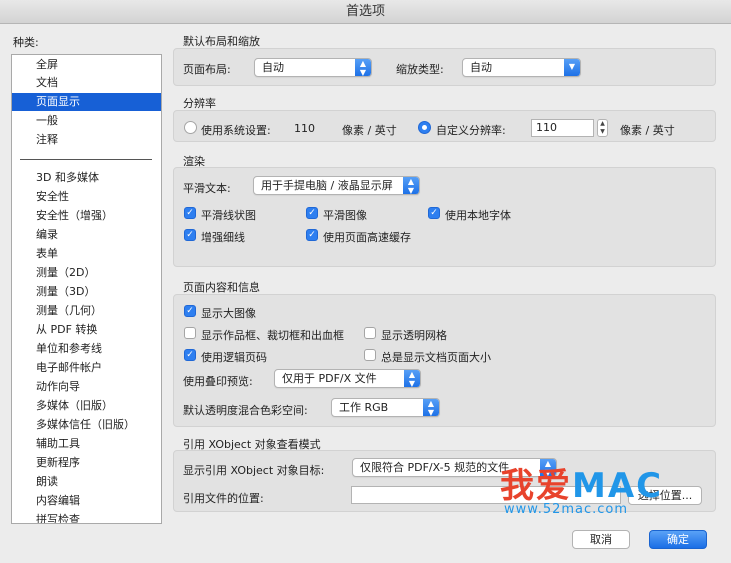 The image size is (731, 563). What do you see at coordinates (207, 69) in the screenshot?
I see `page-layout-label: 页面布局:` at bounding box center [207, 69].